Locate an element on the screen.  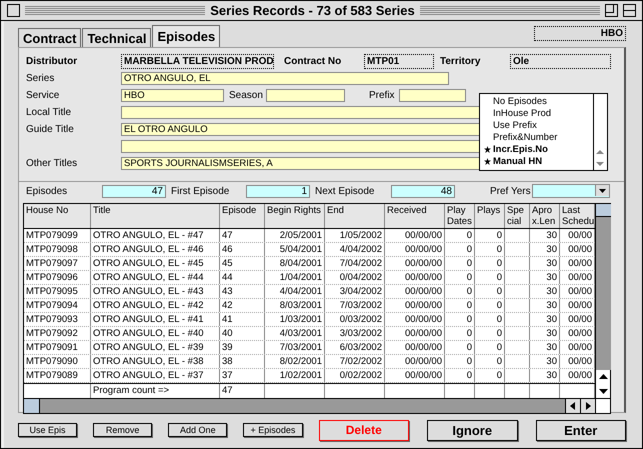
action-button: Add One is located at coordinates (198, 430).